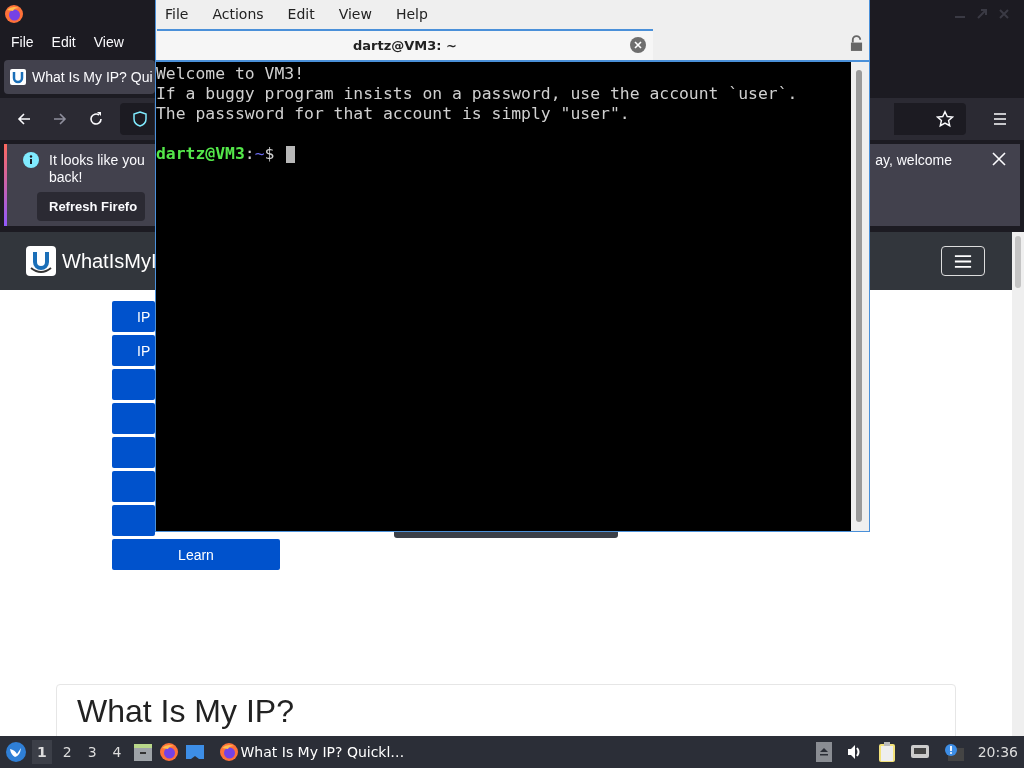 This screenshot has width=1024, height=768. Describe the element at coordinates (393, 114) in the screenshot. I see `terminal-line: The passsword for that account is simply "user".` at that location.